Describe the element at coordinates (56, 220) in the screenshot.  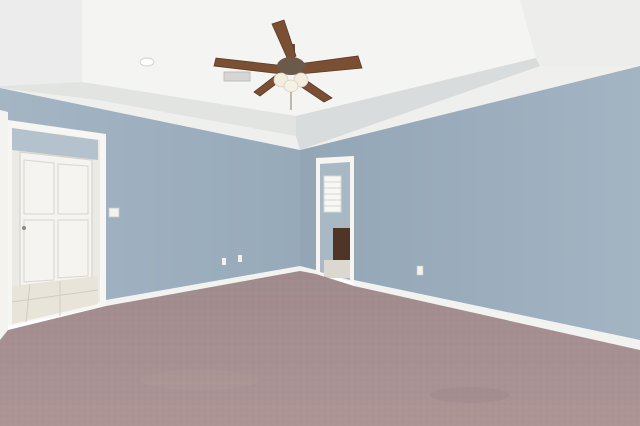
I see `closet-door` at that location.